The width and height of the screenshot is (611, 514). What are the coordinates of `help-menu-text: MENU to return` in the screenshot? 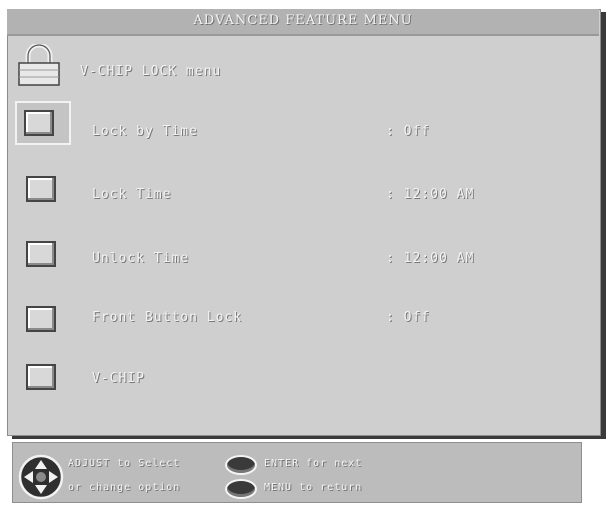 It's located at (313, 487).